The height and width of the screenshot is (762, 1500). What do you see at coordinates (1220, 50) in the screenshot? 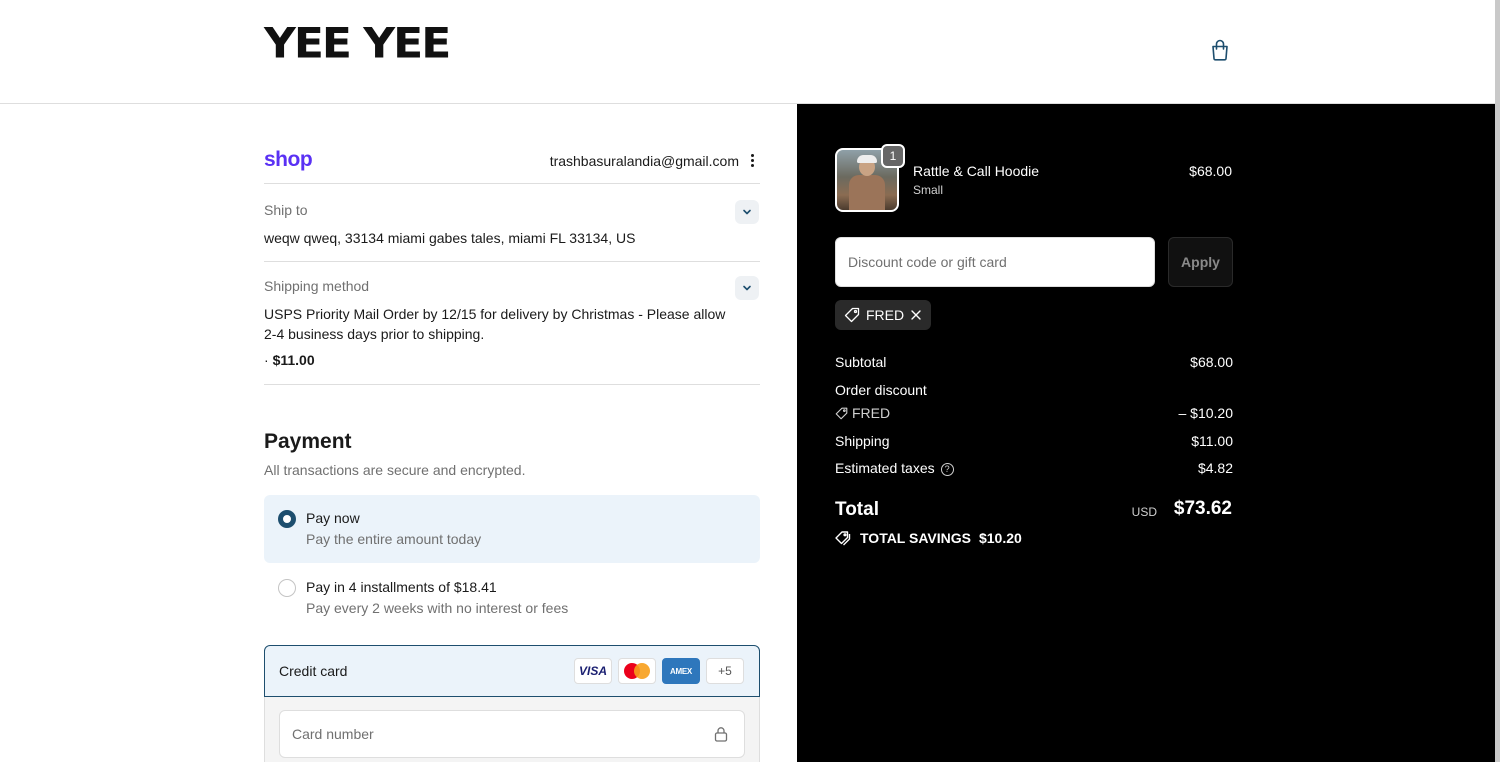
I see `shopping-bag-icon` at bounding box center [1220, 50].